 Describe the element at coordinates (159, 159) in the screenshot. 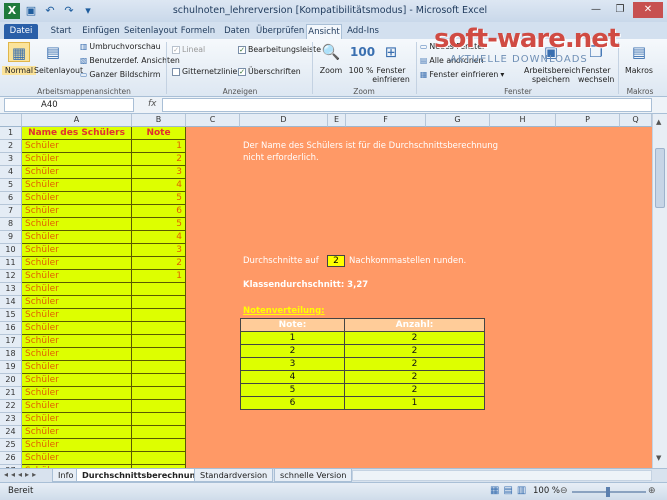

I see `grade-cell: 2` at that location.